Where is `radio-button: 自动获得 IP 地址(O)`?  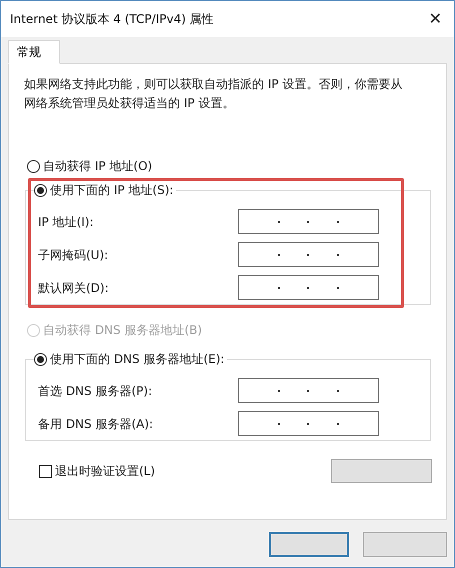
radio-button: 自动获得 IP 地址(O) is located at coordinates (89, 166).